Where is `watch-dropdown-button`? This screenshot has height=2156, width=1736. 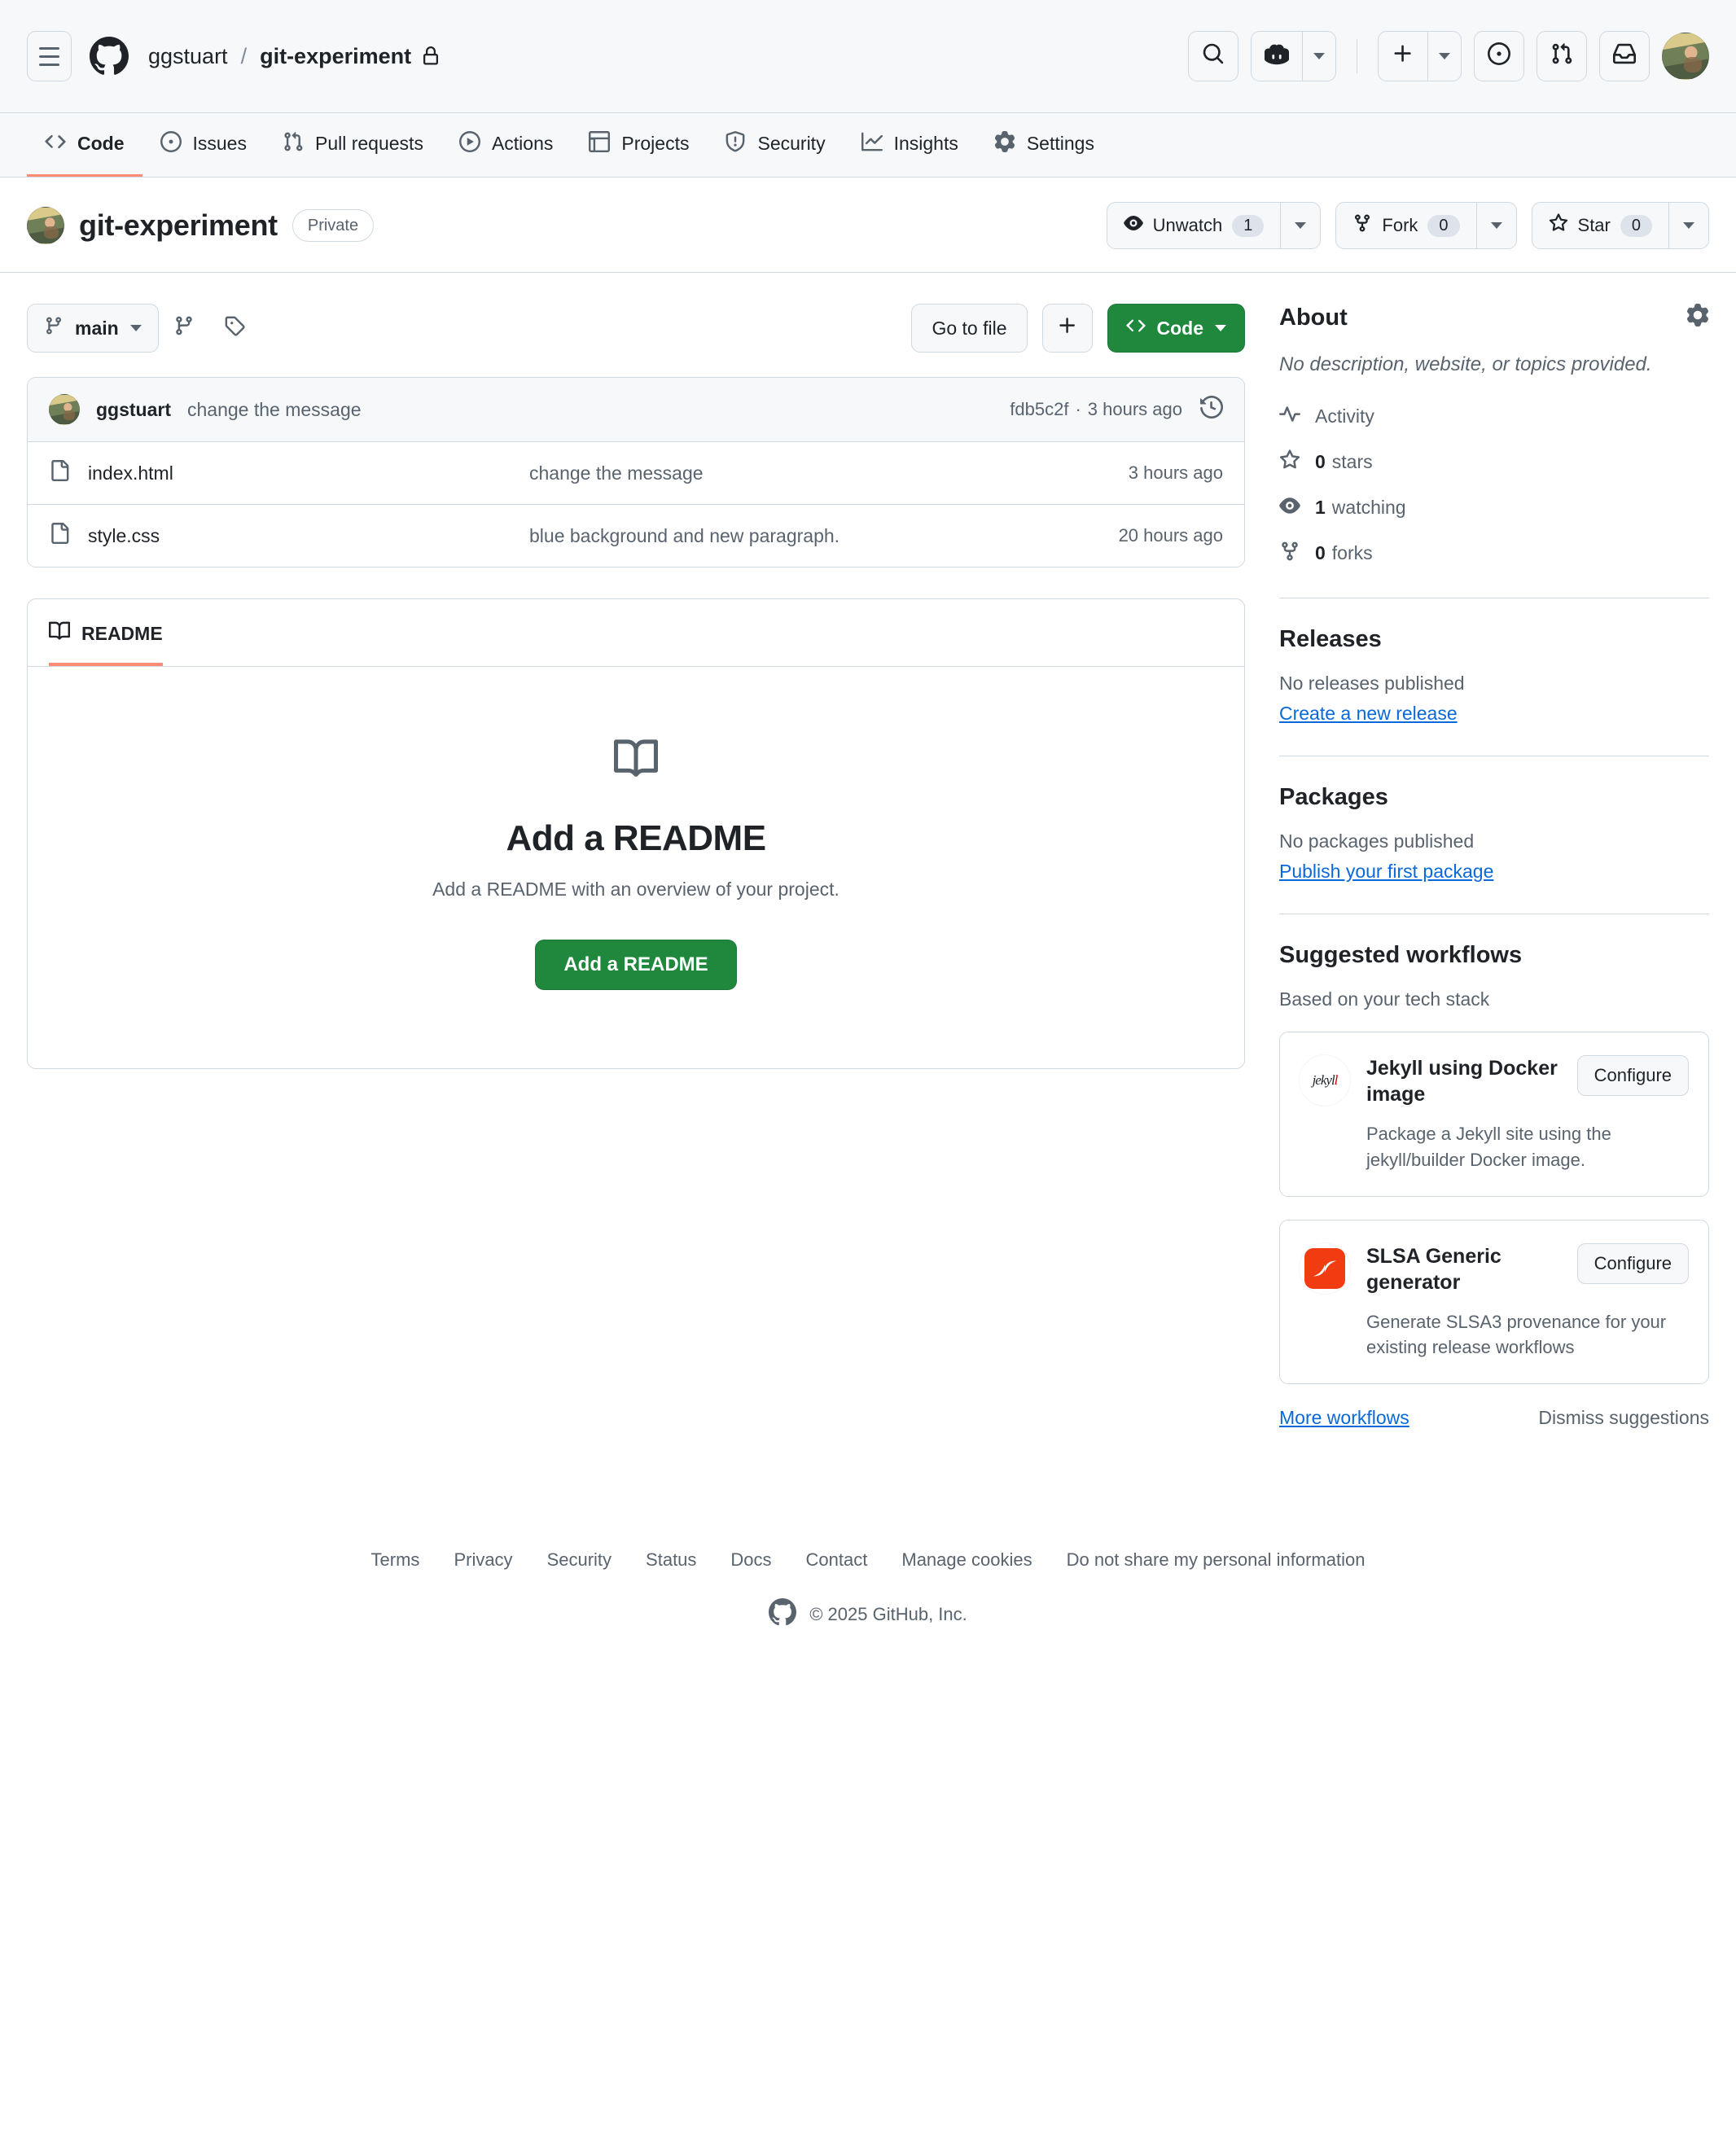
watch-dropdown-button is located at coordinates (1300, 226).